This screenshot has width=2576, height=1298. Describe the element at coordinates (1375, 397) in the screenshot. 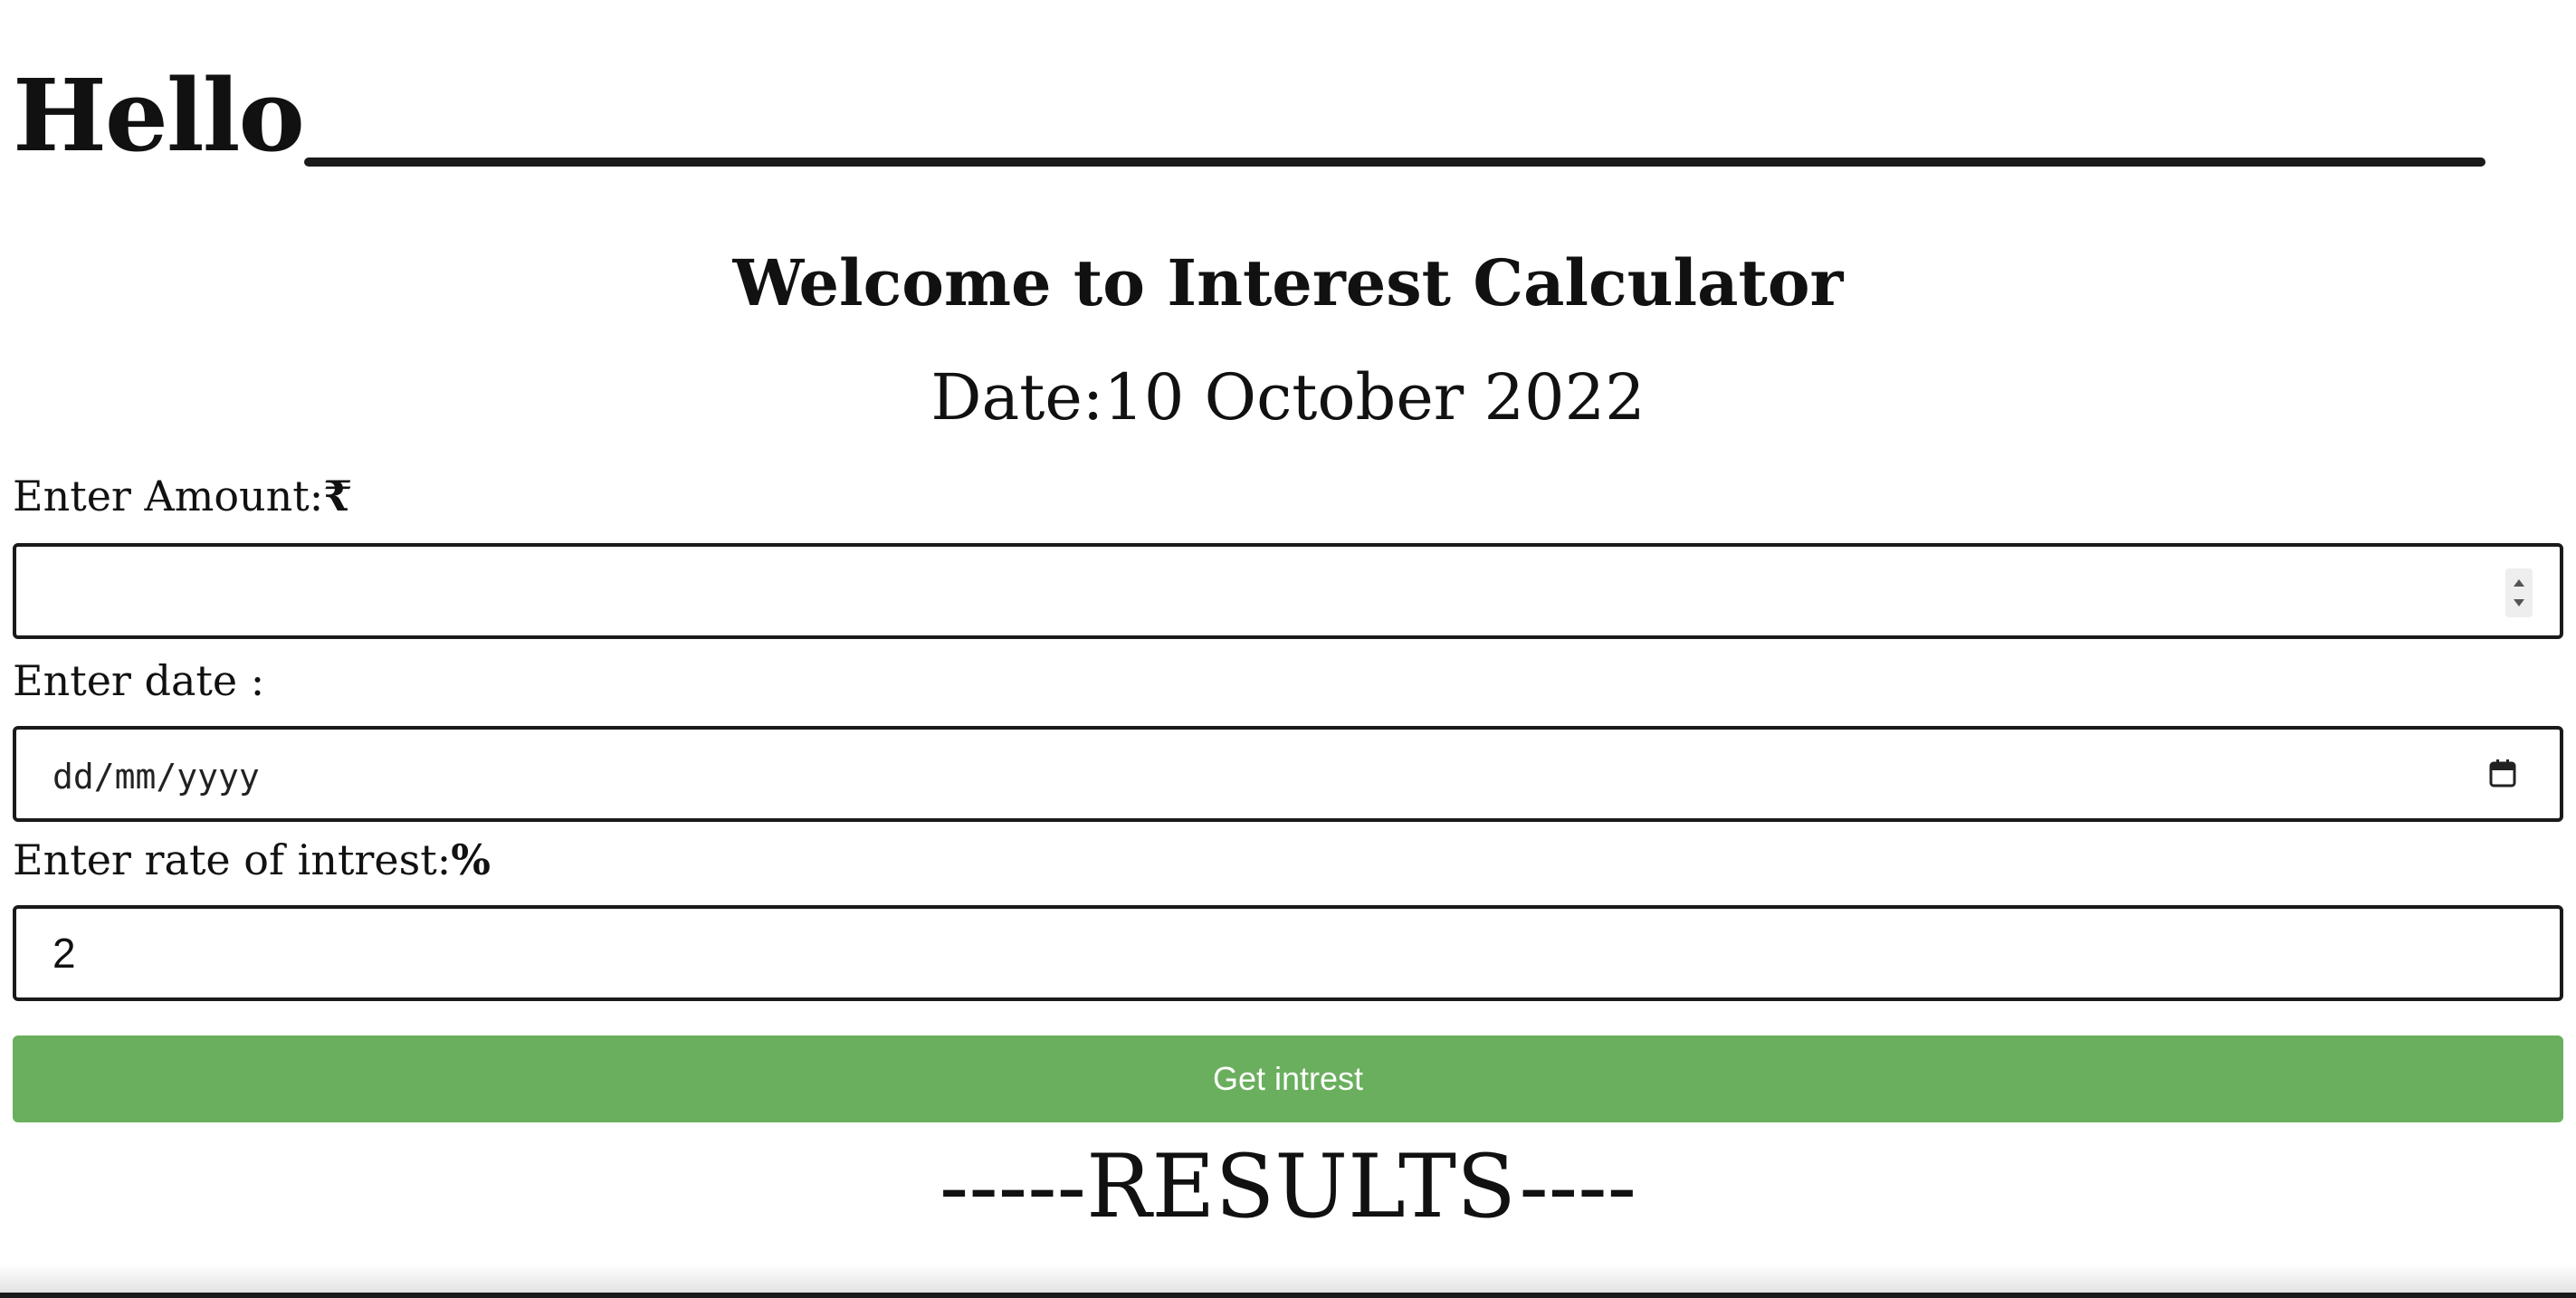

I see `date-value: 10 October 2022` at that location.